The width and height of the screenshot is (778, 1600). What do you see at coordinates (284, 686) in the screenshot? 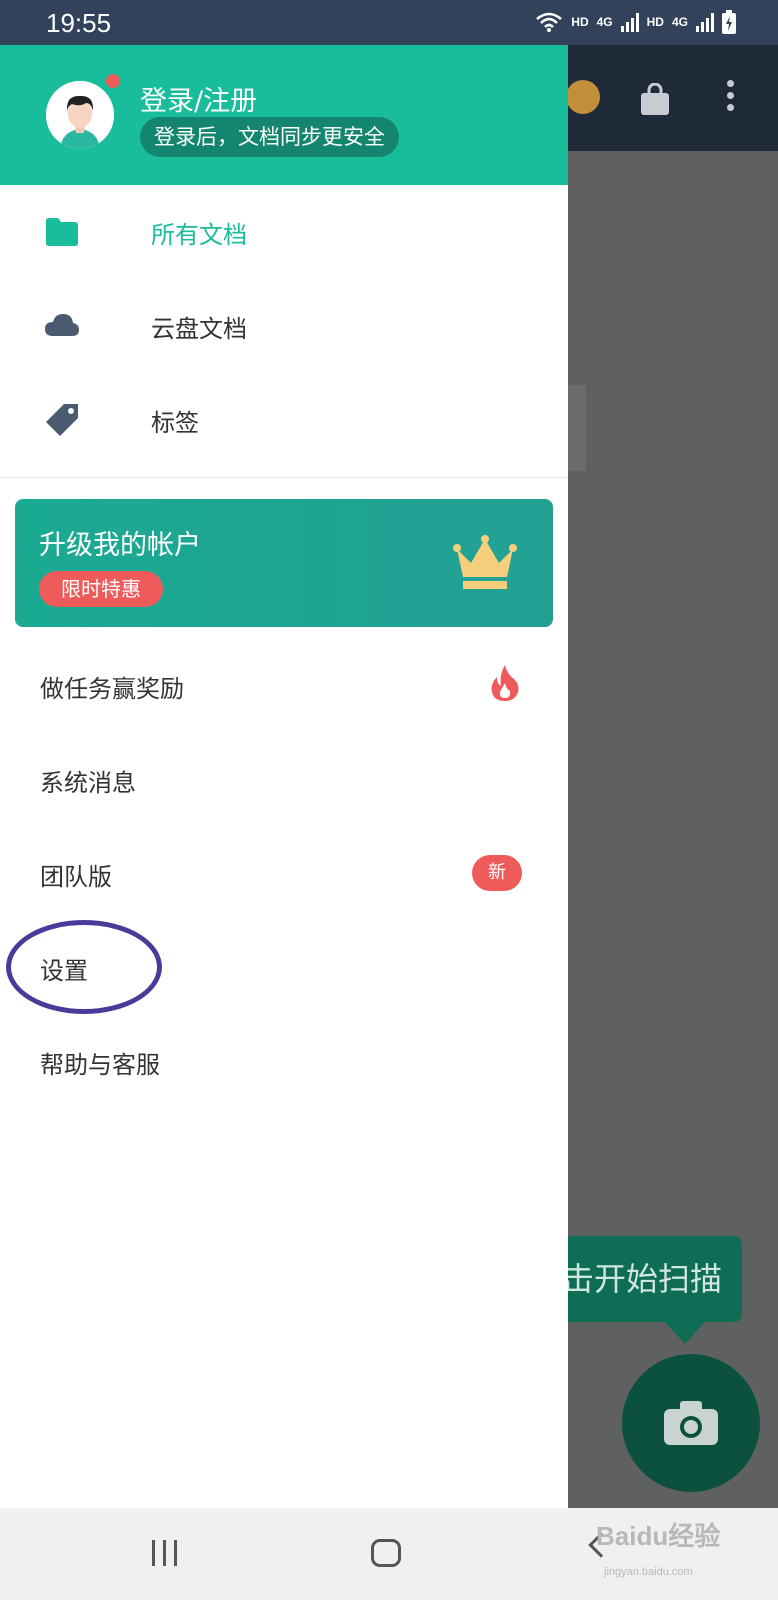
I see `menu-item-tasks-rewards: 做任务赢奖励` at bounding box center [284, 686].